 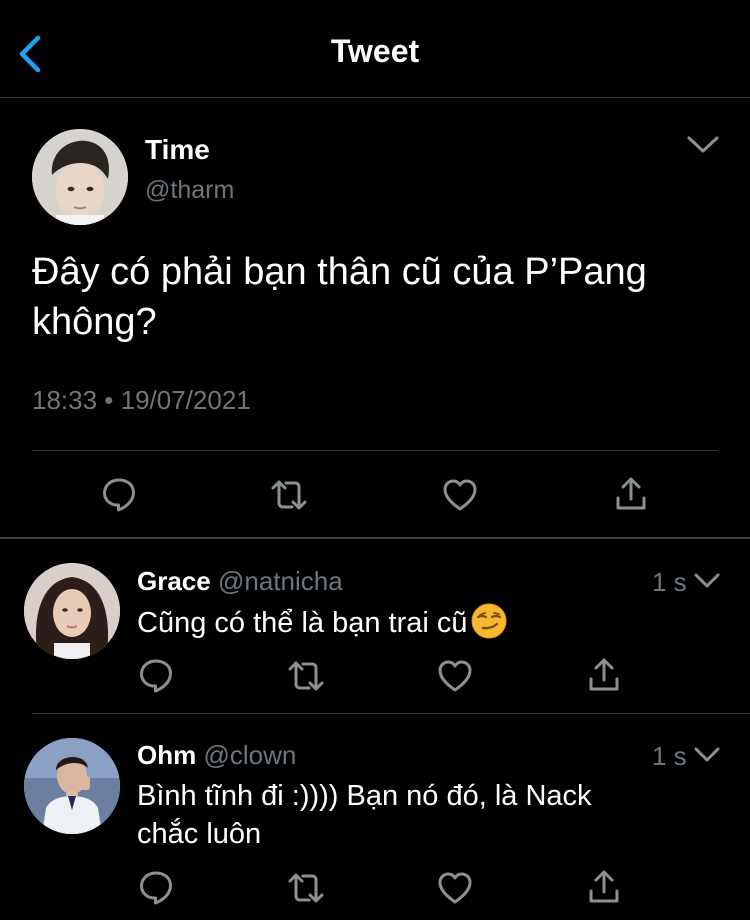 What do you see at coordinates (141, 400) in the screenshot?
I see `tweet-timestamp: 18:33 • 19/07/2021` at bounding box center [141, 400].